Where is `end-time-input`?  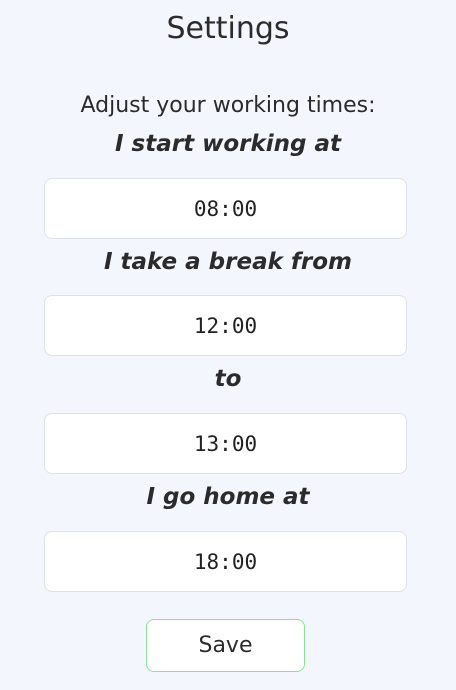
end-time-input is located at coordinates (225, 561).